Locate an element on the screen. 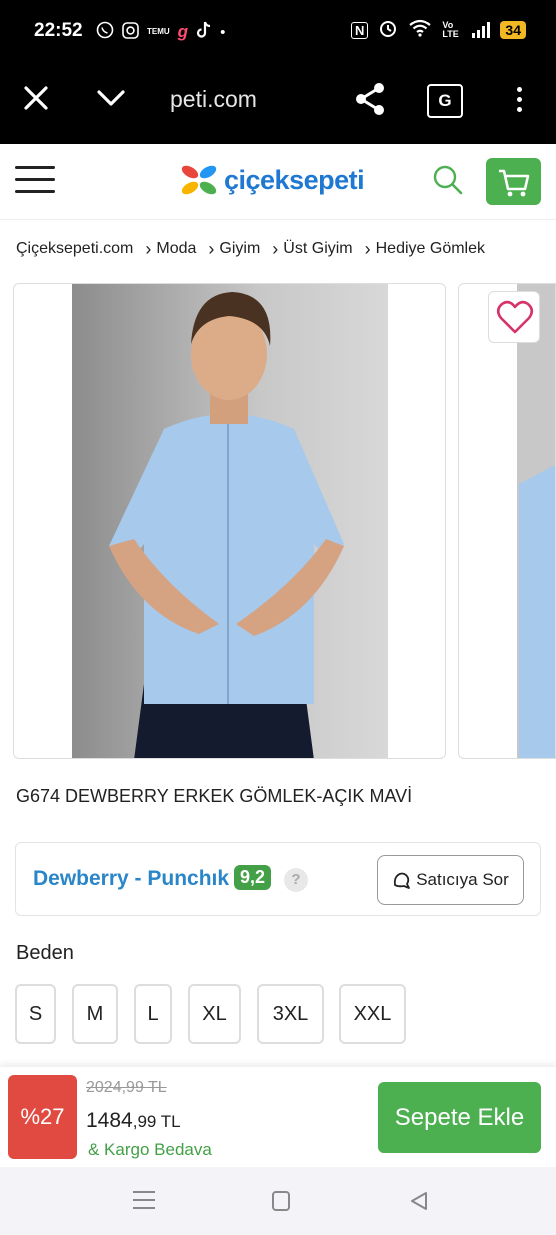 The width and height of the screenshot is (556, 1235). app-icon: g is located at coordinates (183, 31).